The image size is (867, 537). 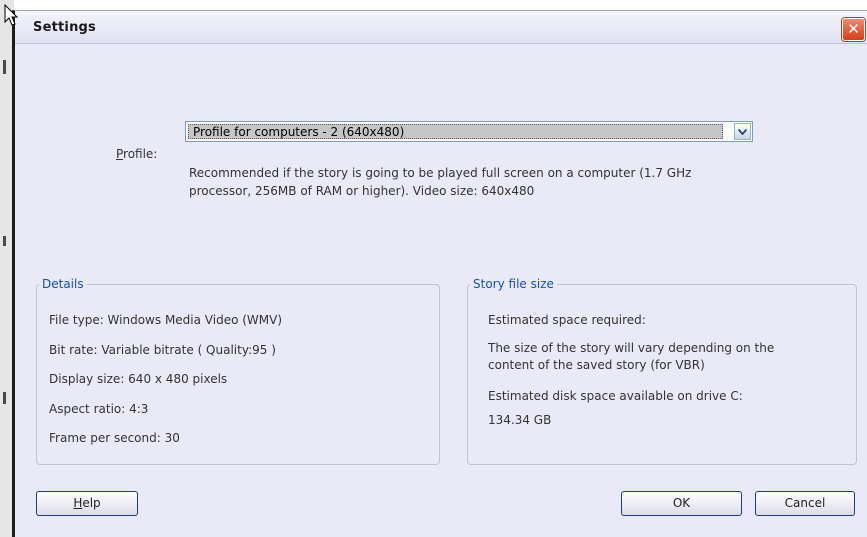 I want to click on details-legend: Details, so click(x=63, y=284).